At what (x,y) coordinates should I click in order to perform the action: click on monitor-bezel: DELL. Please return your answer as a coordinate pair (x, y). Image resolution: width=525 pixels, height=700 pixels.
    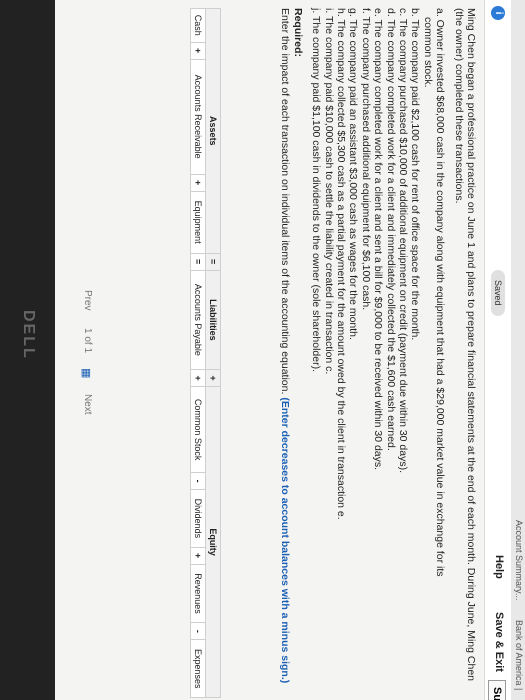
    Looking at the image, I should click on (27, 350).